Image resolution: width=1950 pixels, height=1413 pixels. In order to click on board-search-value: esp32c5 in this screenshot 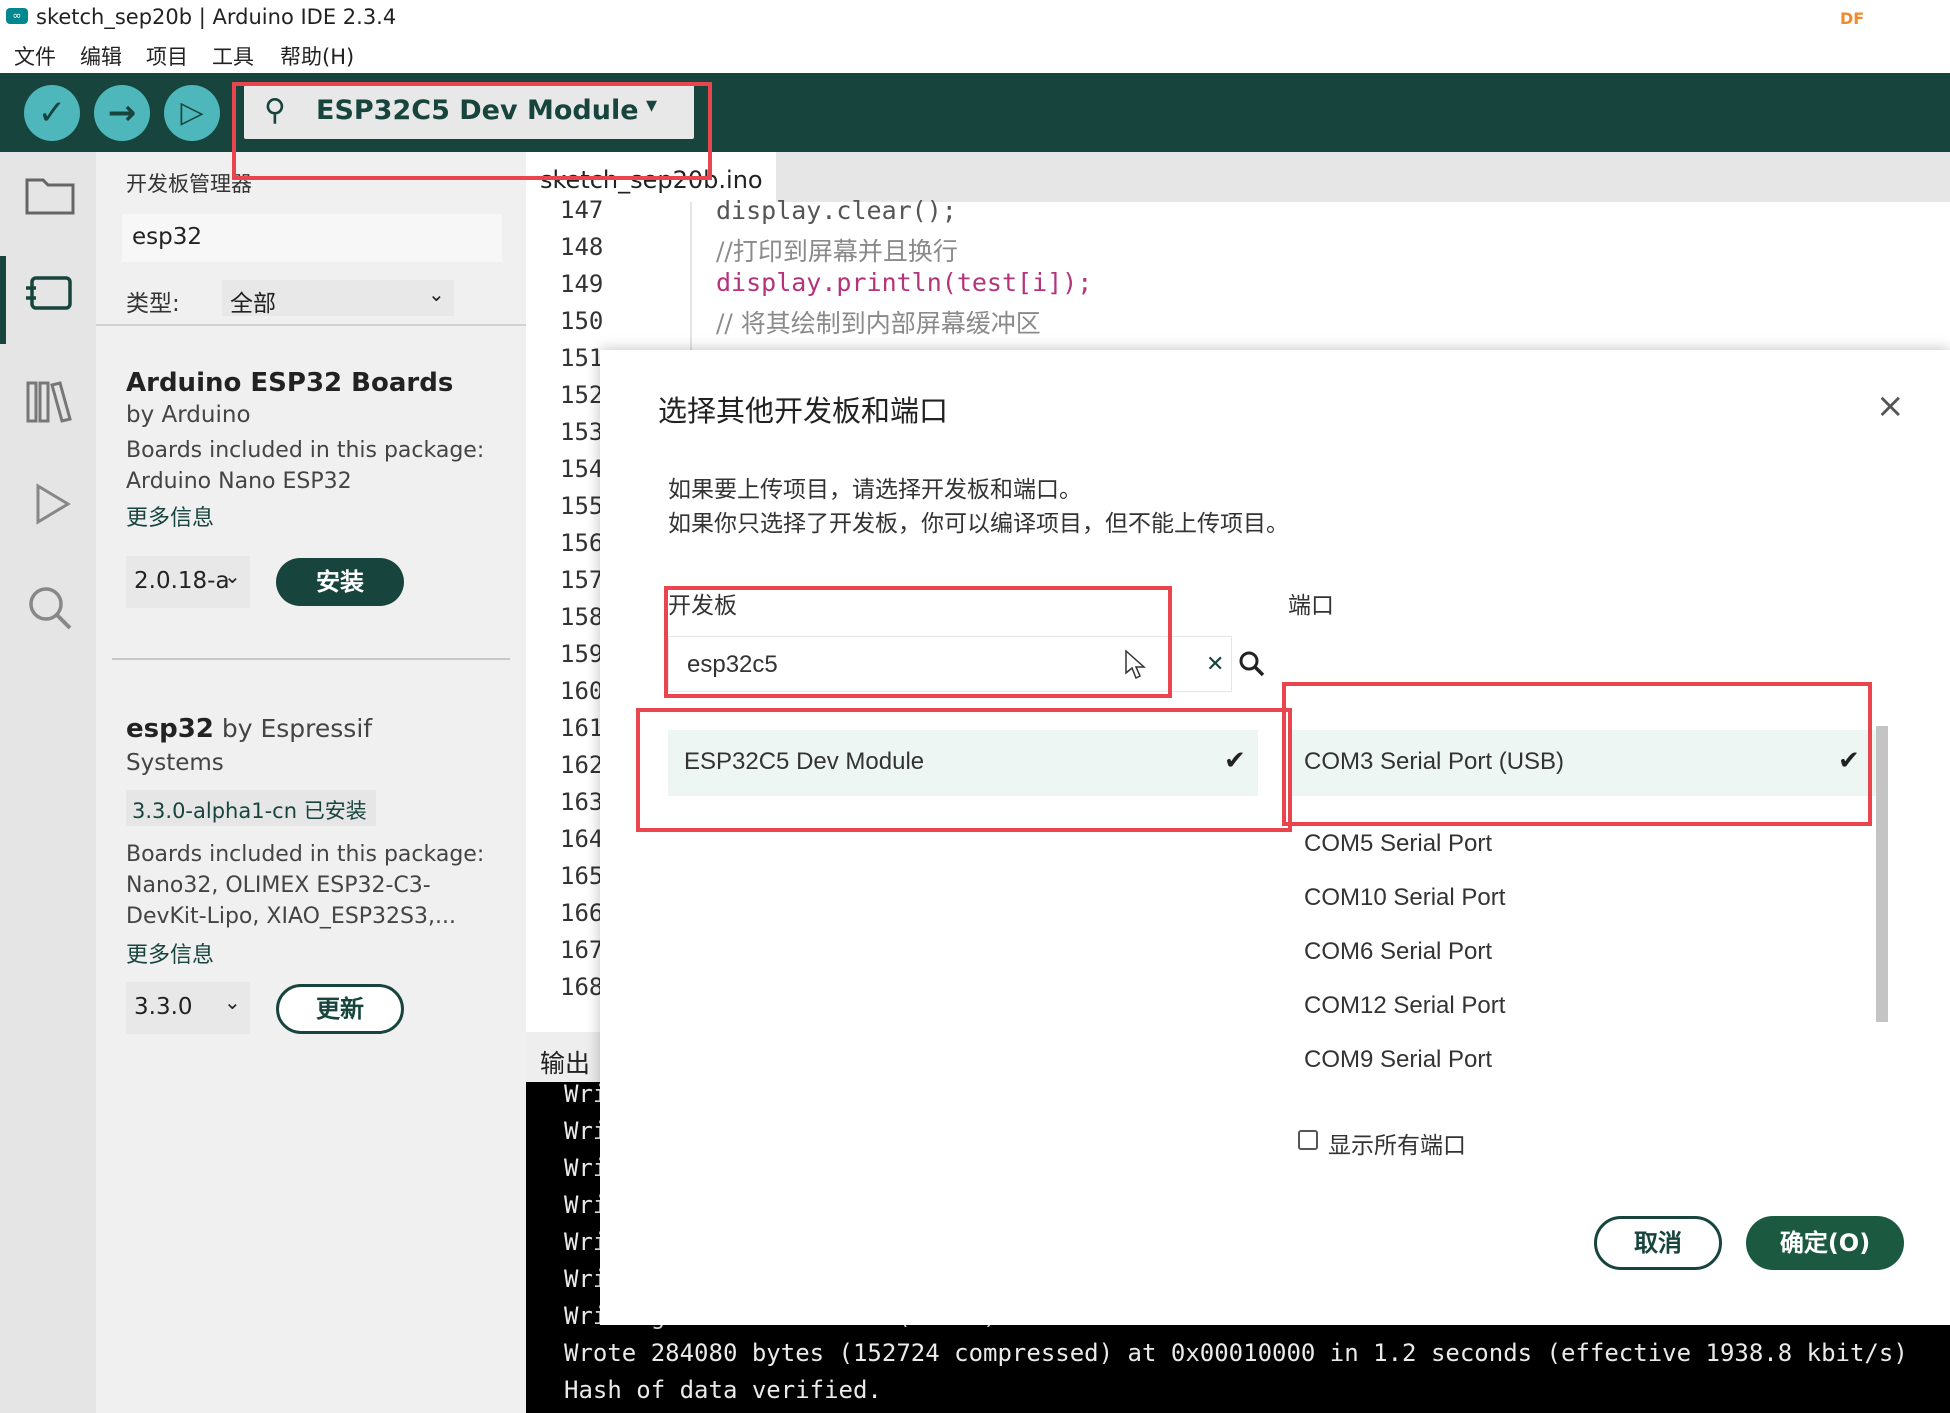, I will do `click(732, 664)`.